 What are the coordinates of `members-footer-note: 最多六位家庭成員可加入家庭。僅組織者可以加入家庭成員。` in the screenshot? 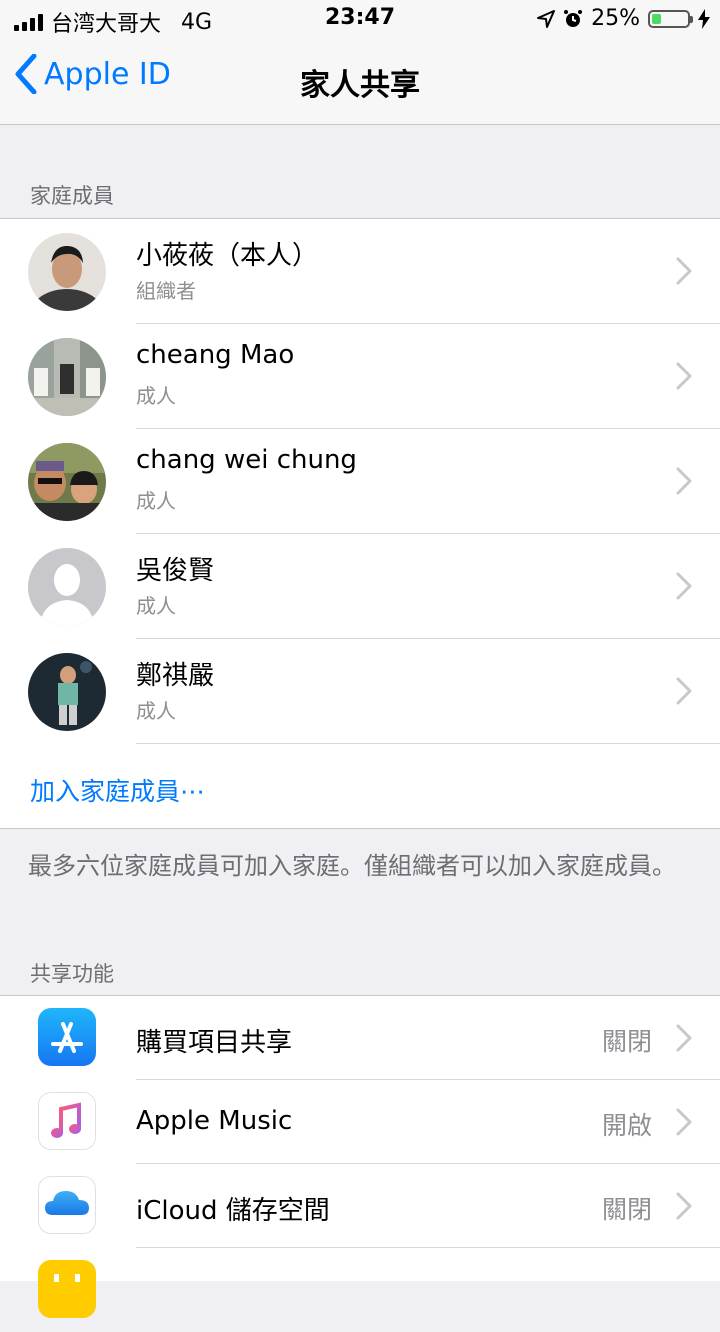 It's located at (352, 866).